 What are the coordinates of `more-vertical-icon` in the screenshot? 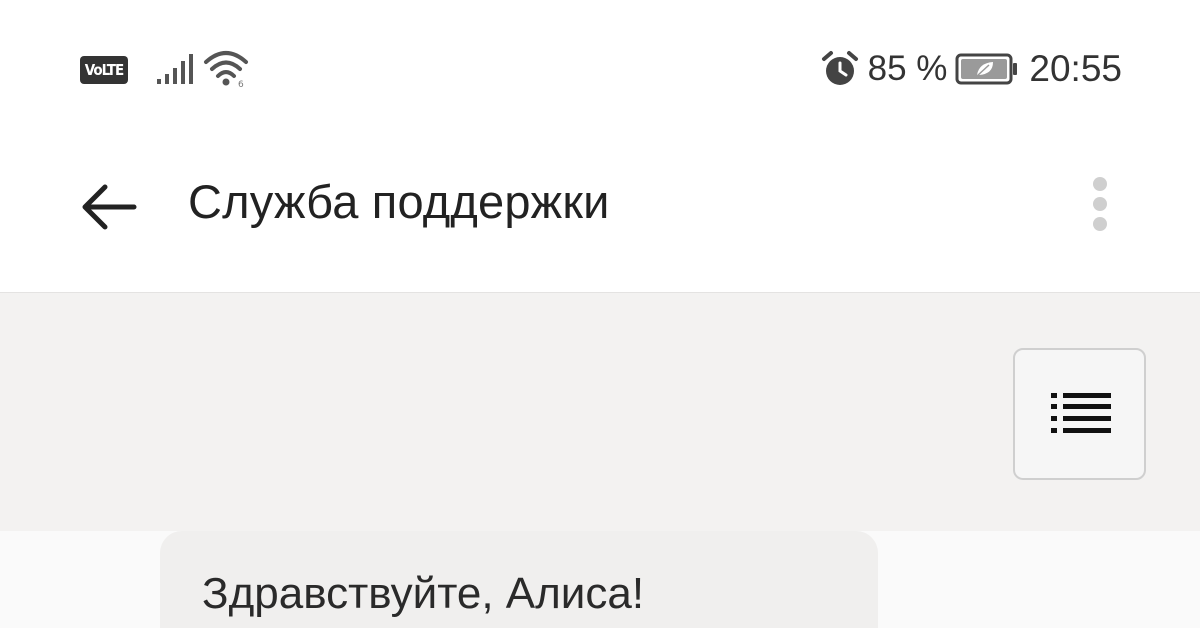 It's located at (1100, 206).